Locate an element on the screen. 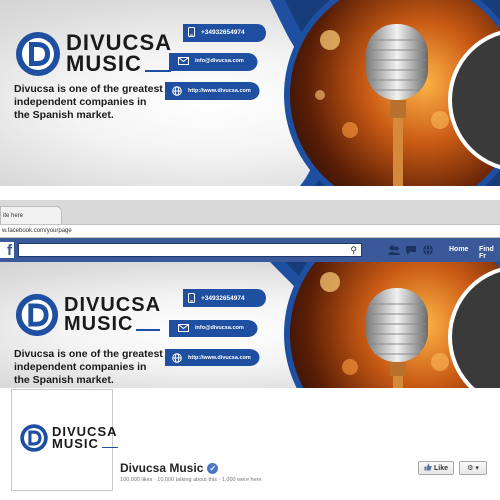  search-icon: ⚲ is located at coordinates (353, 250).